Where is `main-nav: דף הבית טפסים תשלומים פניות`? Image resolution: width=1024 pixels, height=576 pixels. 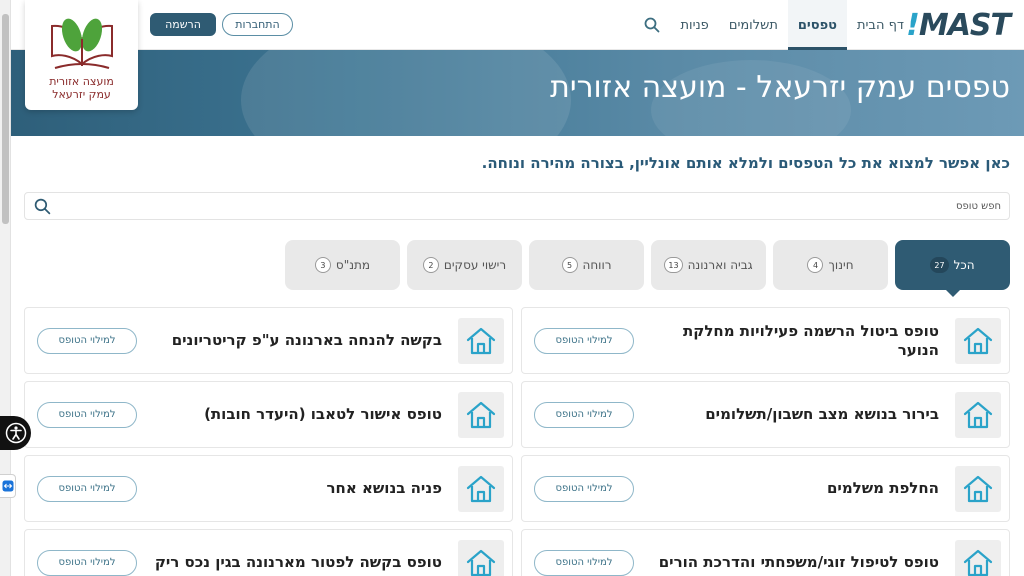 main-nav: דף הבית טפסים תשלומים פניות is located at coordinates (774, 25).